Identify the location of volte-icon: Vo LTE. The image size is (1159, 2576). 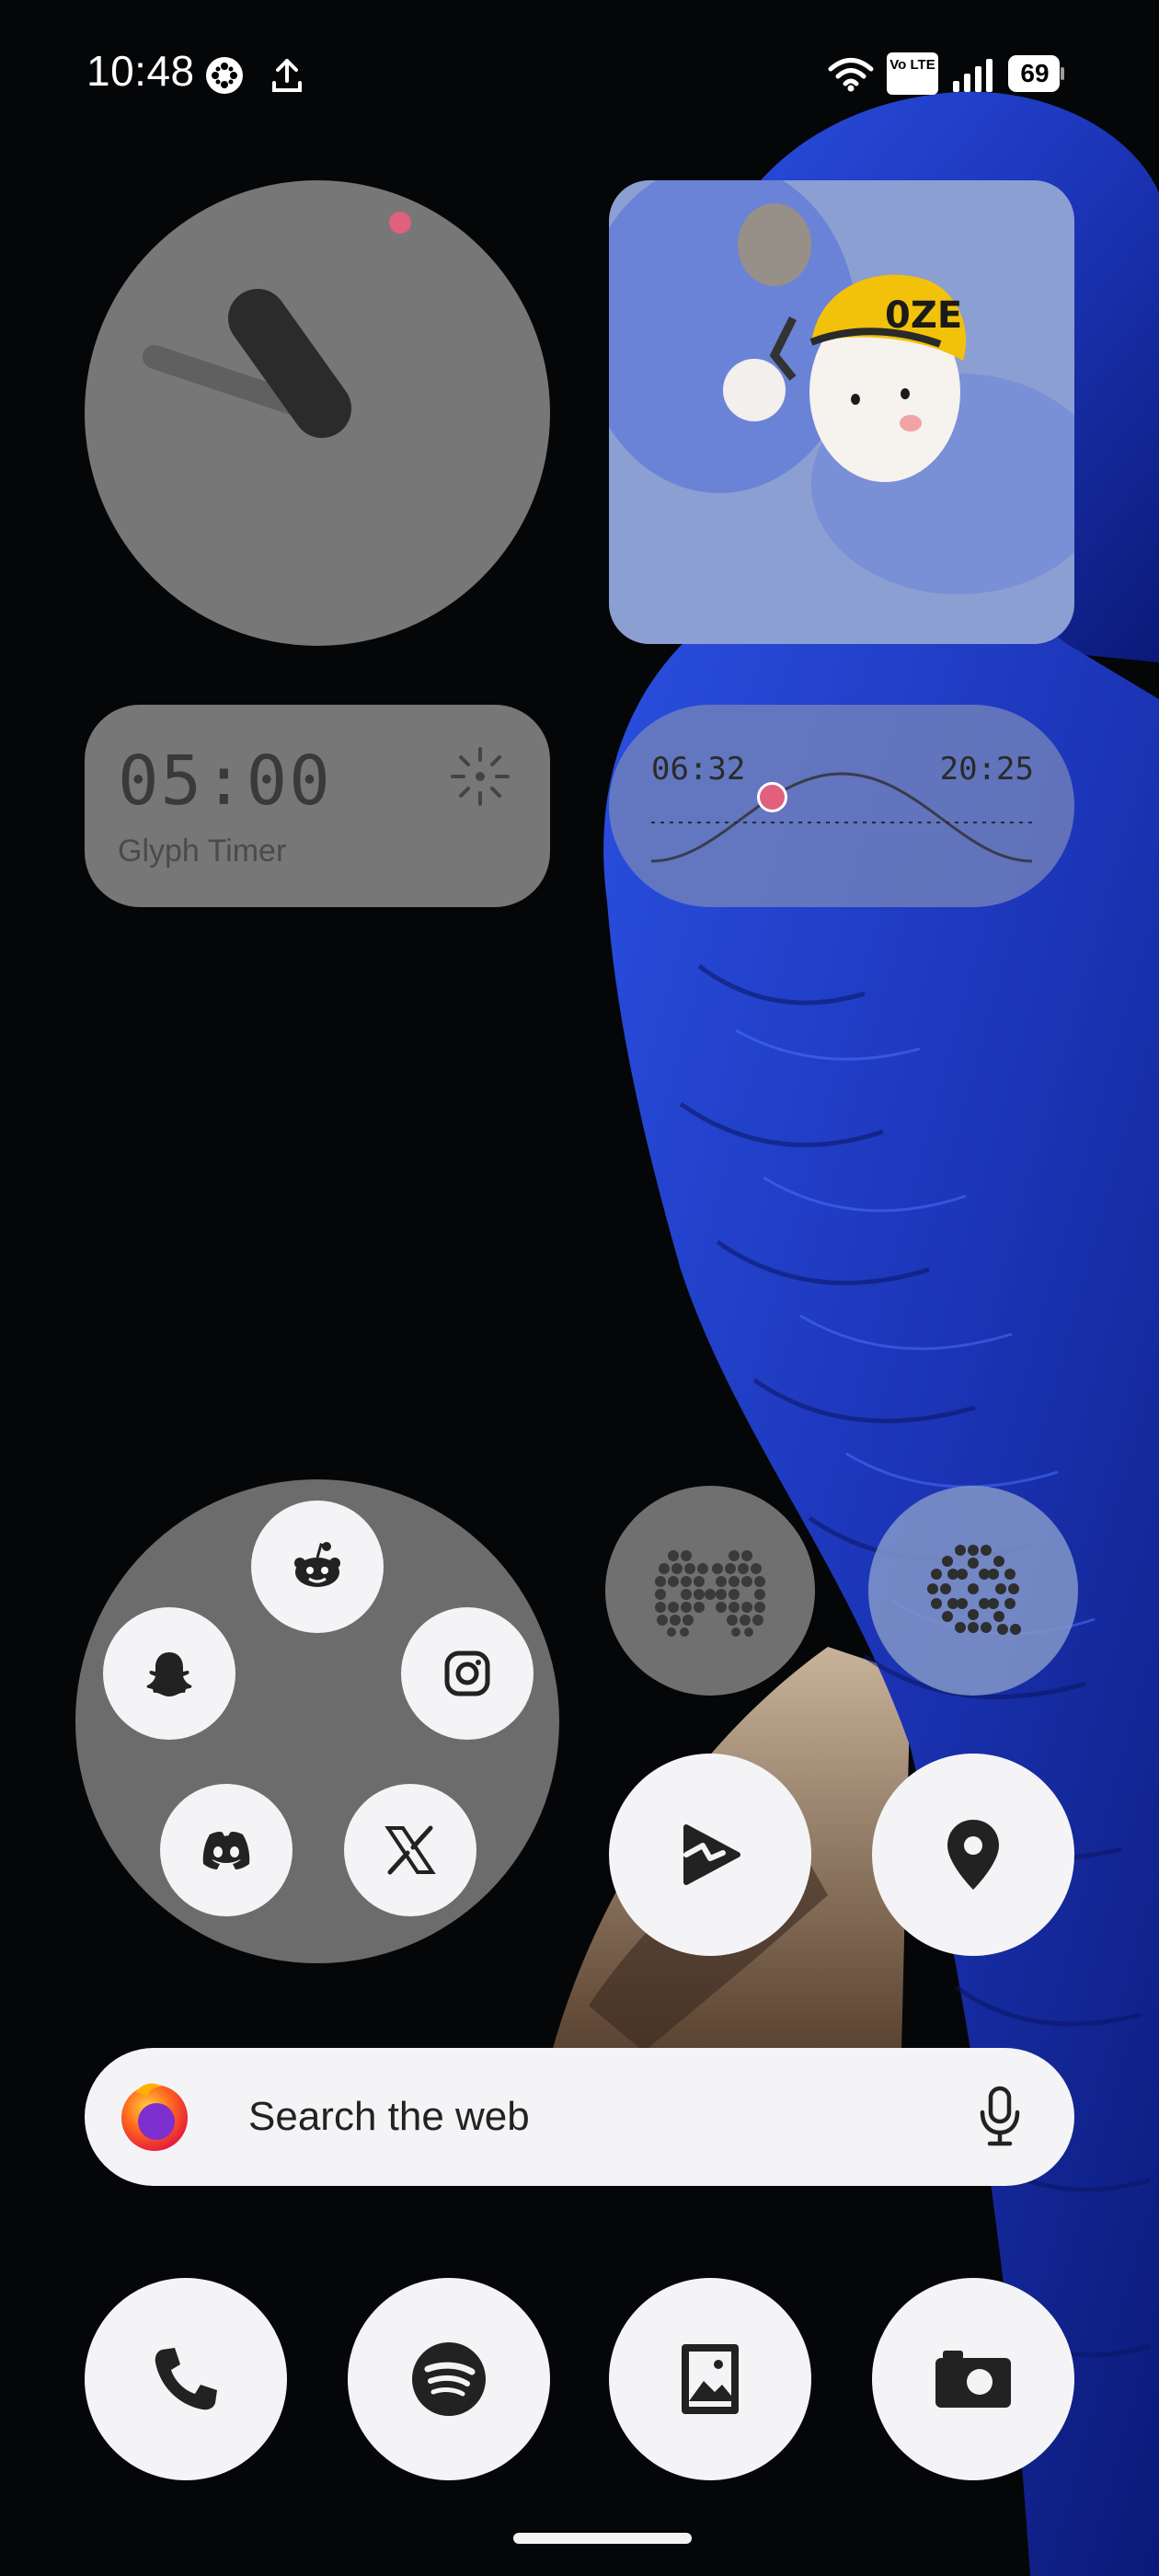
(912, 73).